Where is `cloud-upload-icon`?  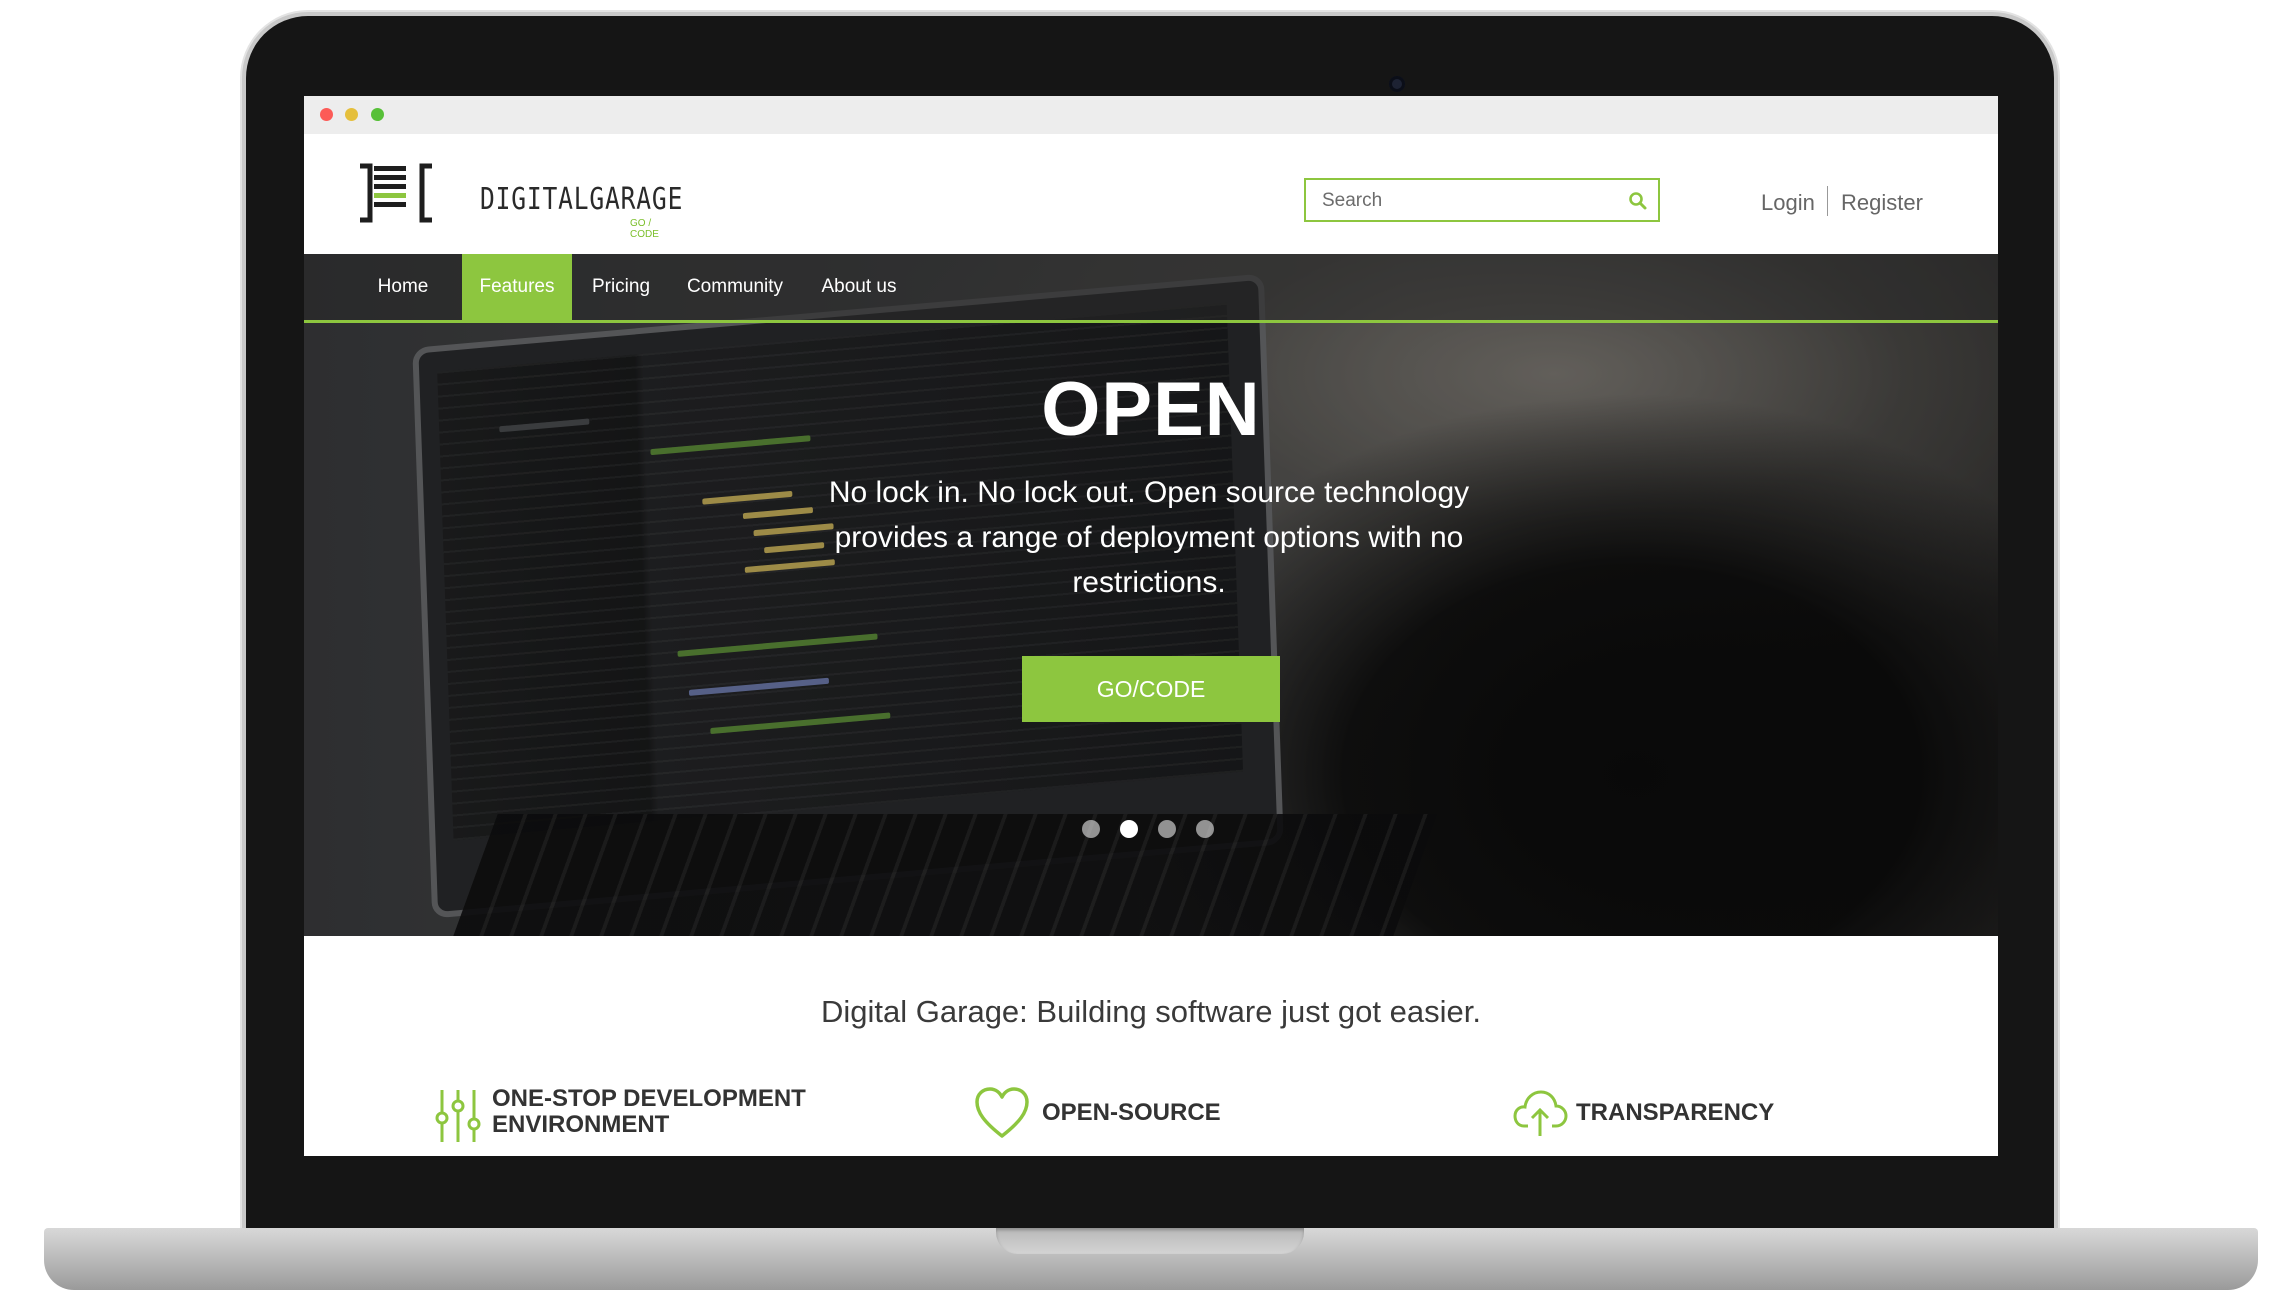 cloud-upload-icon is located at coordinates (1540, 1113).